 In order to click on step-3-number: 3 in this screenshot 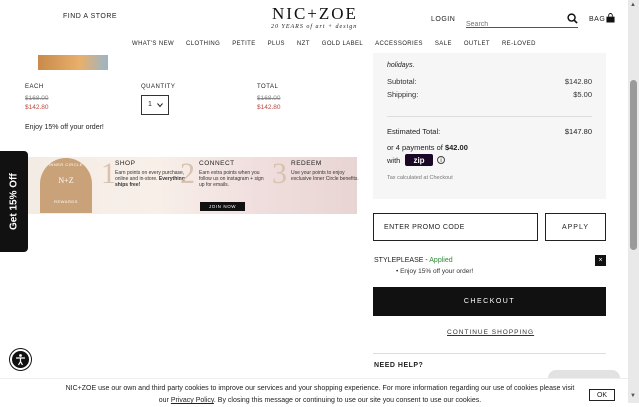, I will do `click(279, 173)`.